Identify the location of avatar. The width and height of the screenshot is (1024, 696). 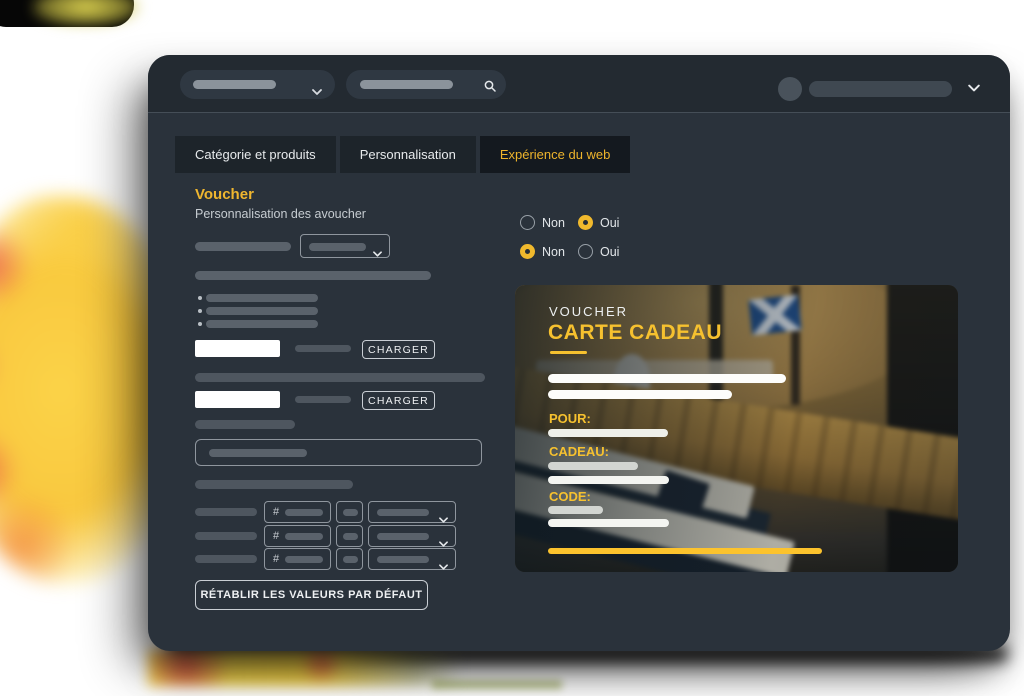
(790, 89).